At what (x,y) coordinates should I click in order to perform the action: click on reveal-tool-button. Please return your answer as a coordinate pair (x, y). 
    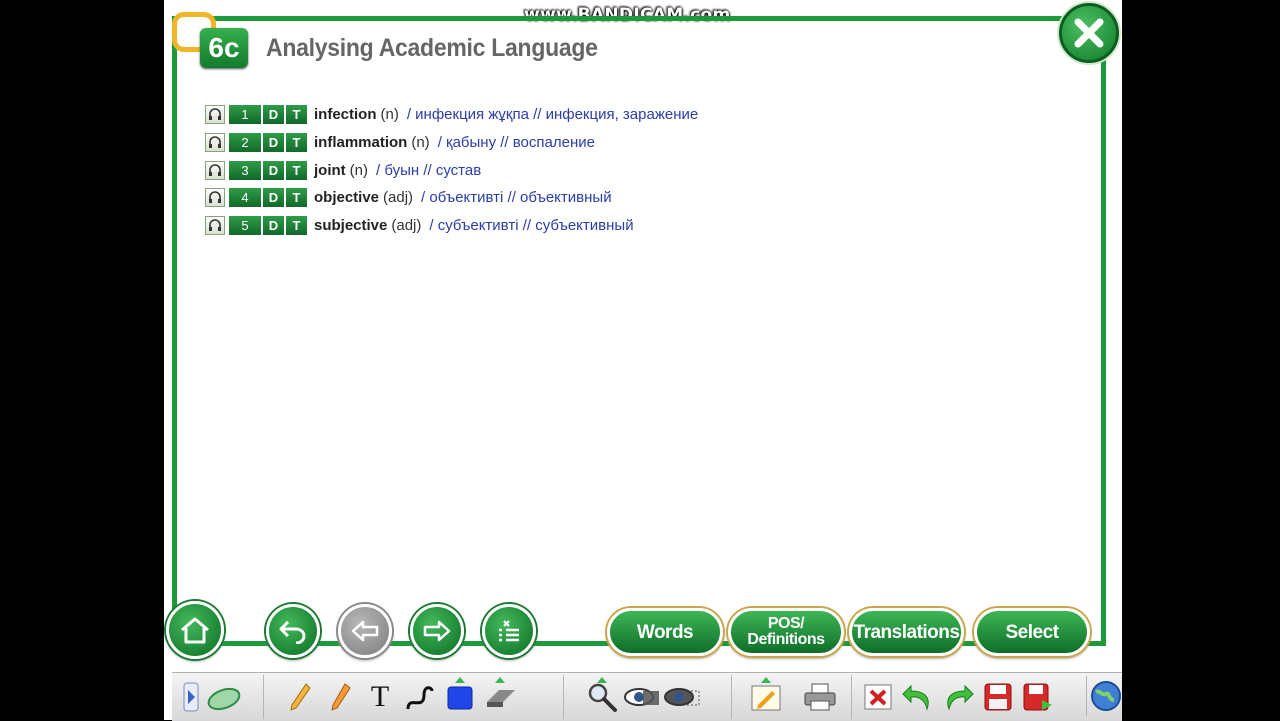
    Looking at the image, I should click on (682, 697).